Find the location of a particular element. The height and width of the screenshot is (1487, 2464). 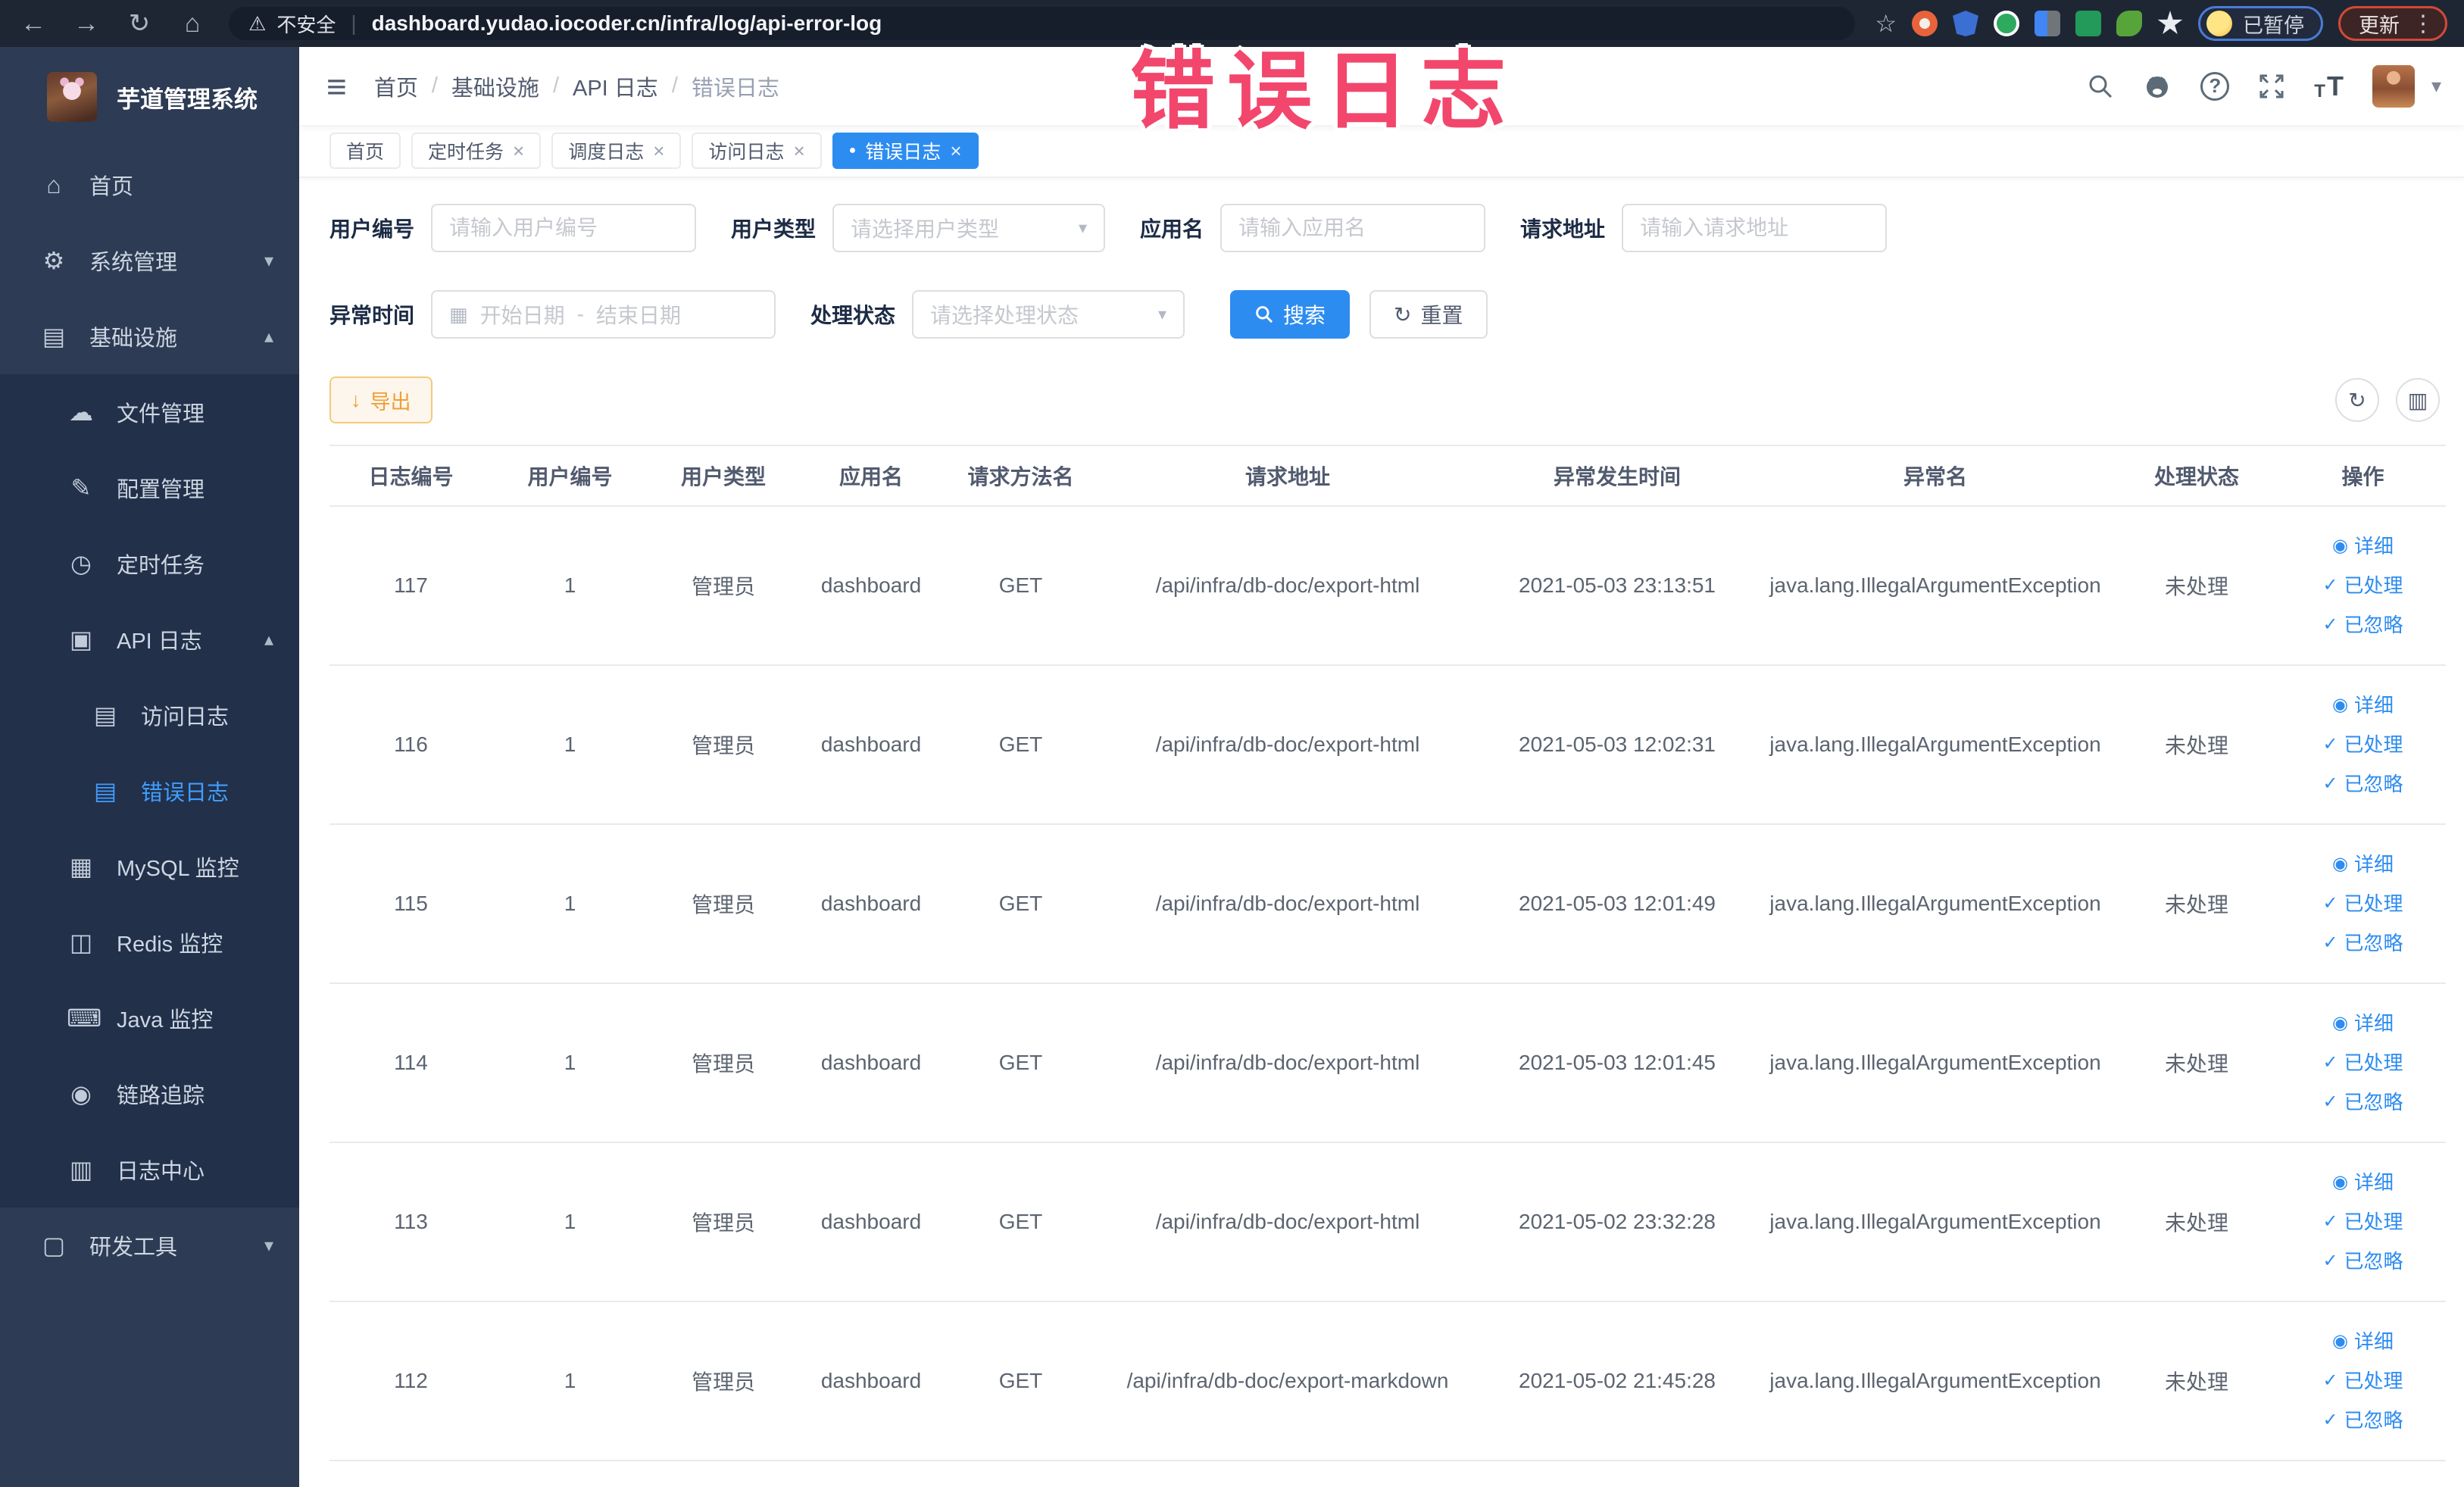

search-icon is located at coordinates (2100, 86).